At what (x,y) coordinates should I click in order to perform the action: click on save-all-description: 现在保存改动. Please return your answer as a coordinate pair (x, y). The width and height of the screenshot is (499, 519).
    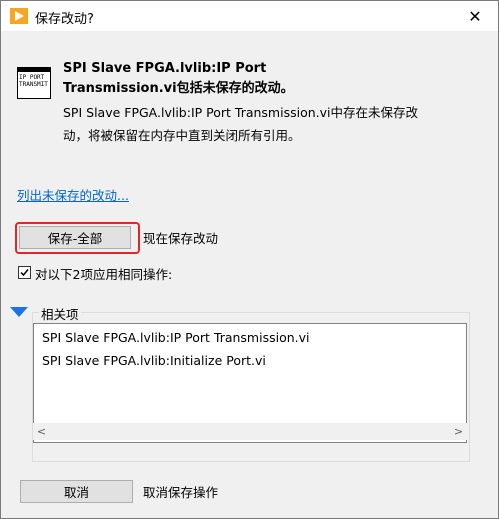
    Looking at the image, I should click on (181, 238).